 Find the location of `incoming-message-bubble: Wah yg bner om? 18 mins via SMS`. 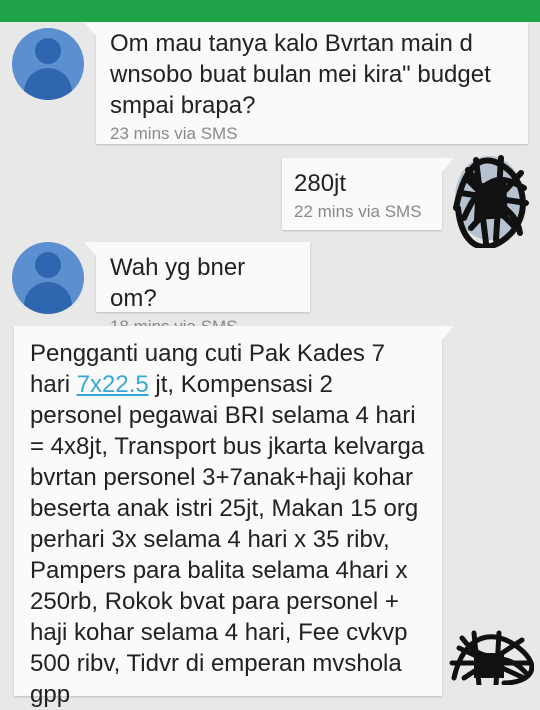

incoming-message-bubble: Wah yg bner om? 18 mins via SMS is located at coordinates (197, 289).